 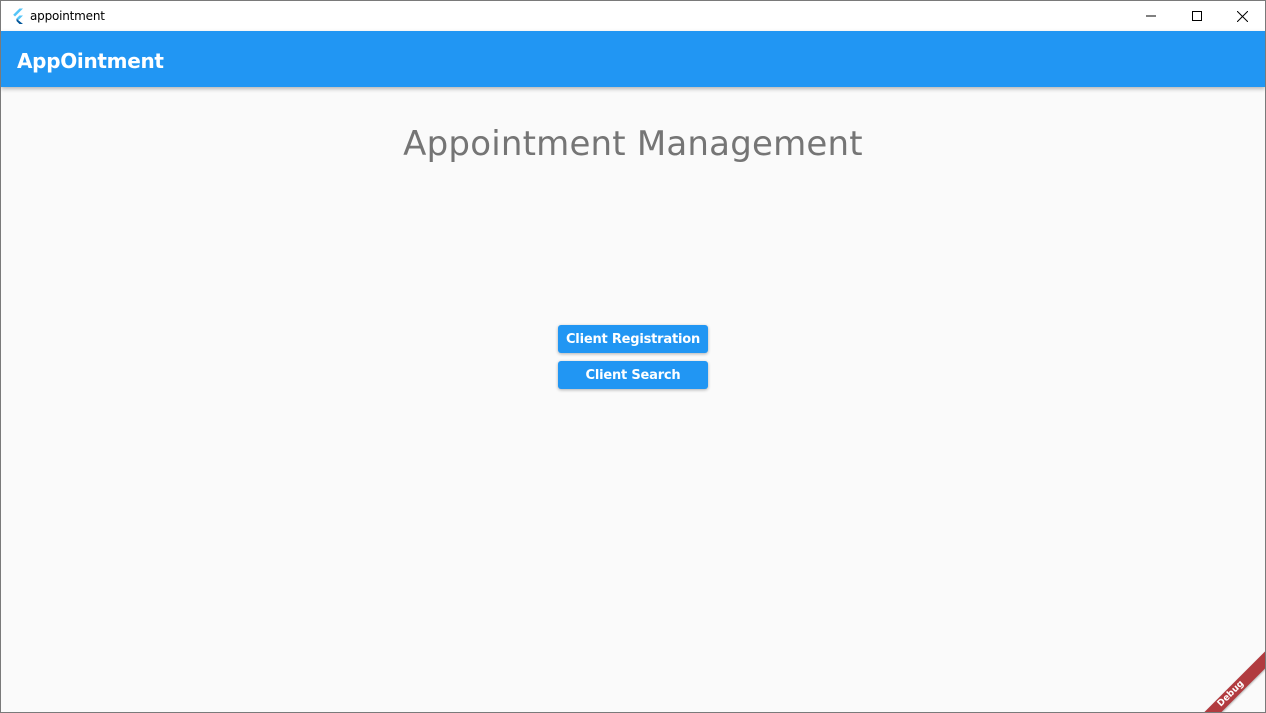 I want to click on flutter-logo-icon, so click(x=18, y=16).